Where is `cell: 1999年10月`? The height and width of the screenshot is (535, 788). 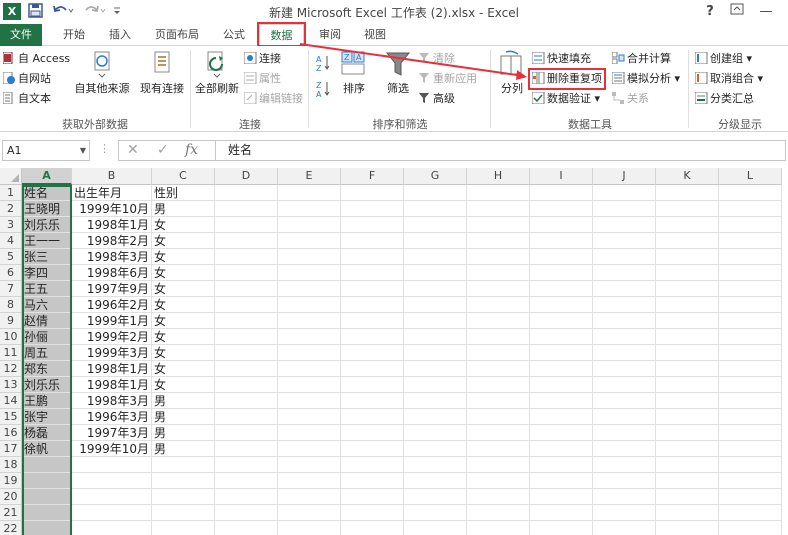 cell: 1999年10月 is located at coordinates (112, 209).